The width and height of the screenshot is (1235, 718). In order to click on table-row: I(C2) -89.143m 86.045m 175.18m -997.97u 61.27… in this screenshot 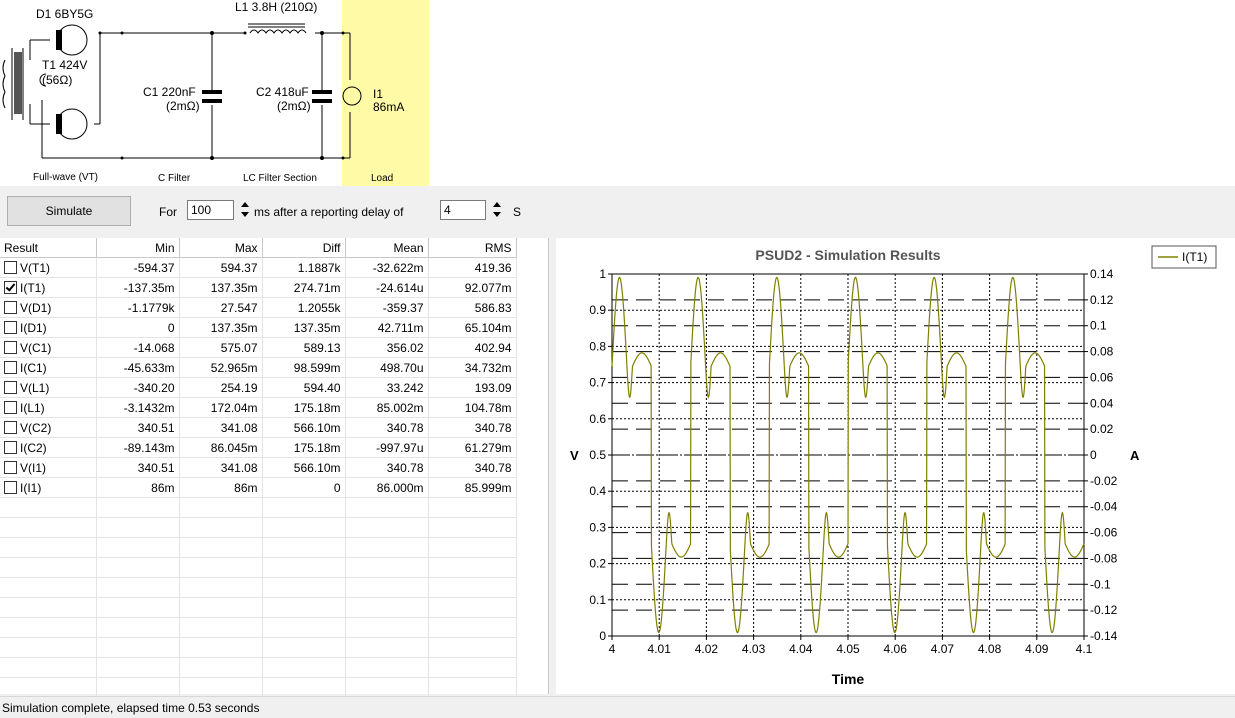, I will do `click(258, 447)`.